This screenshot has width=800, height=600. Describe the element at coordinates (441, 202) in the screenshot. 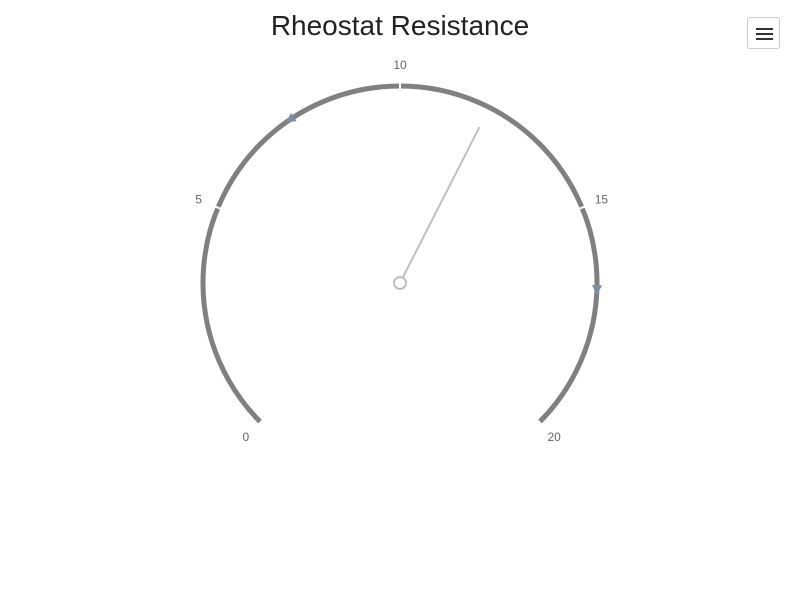

I see `gauge-needle` at that location.